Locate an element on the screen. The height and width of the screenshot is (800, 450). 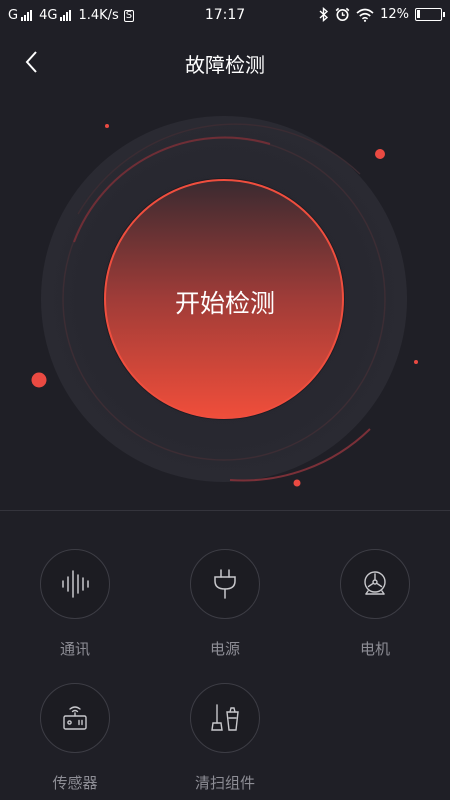
battery-percent: 12% is located at coordinates (394, 14).